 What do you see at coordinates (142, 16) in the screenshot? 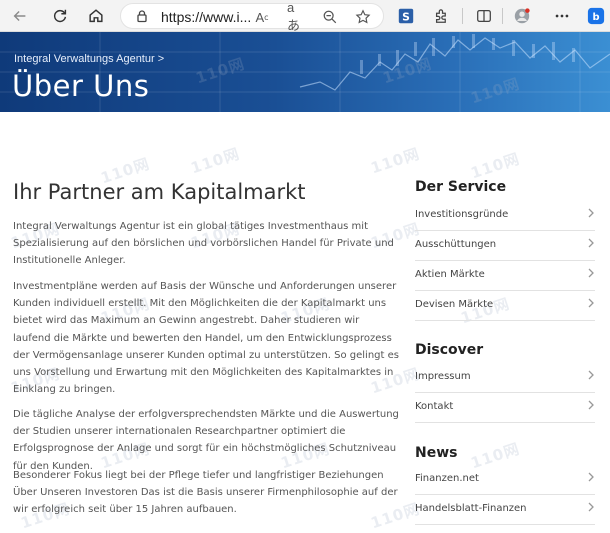
I see `lock-icon` at bounding box center [142, 16].